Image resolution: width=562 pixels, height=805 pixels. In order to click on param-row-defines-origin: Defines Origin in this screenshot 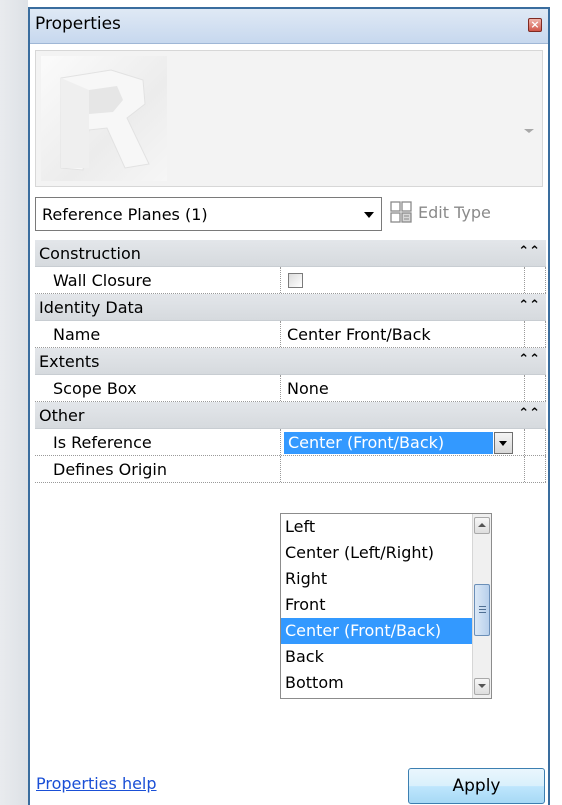, I will do `click(290, 469)`.